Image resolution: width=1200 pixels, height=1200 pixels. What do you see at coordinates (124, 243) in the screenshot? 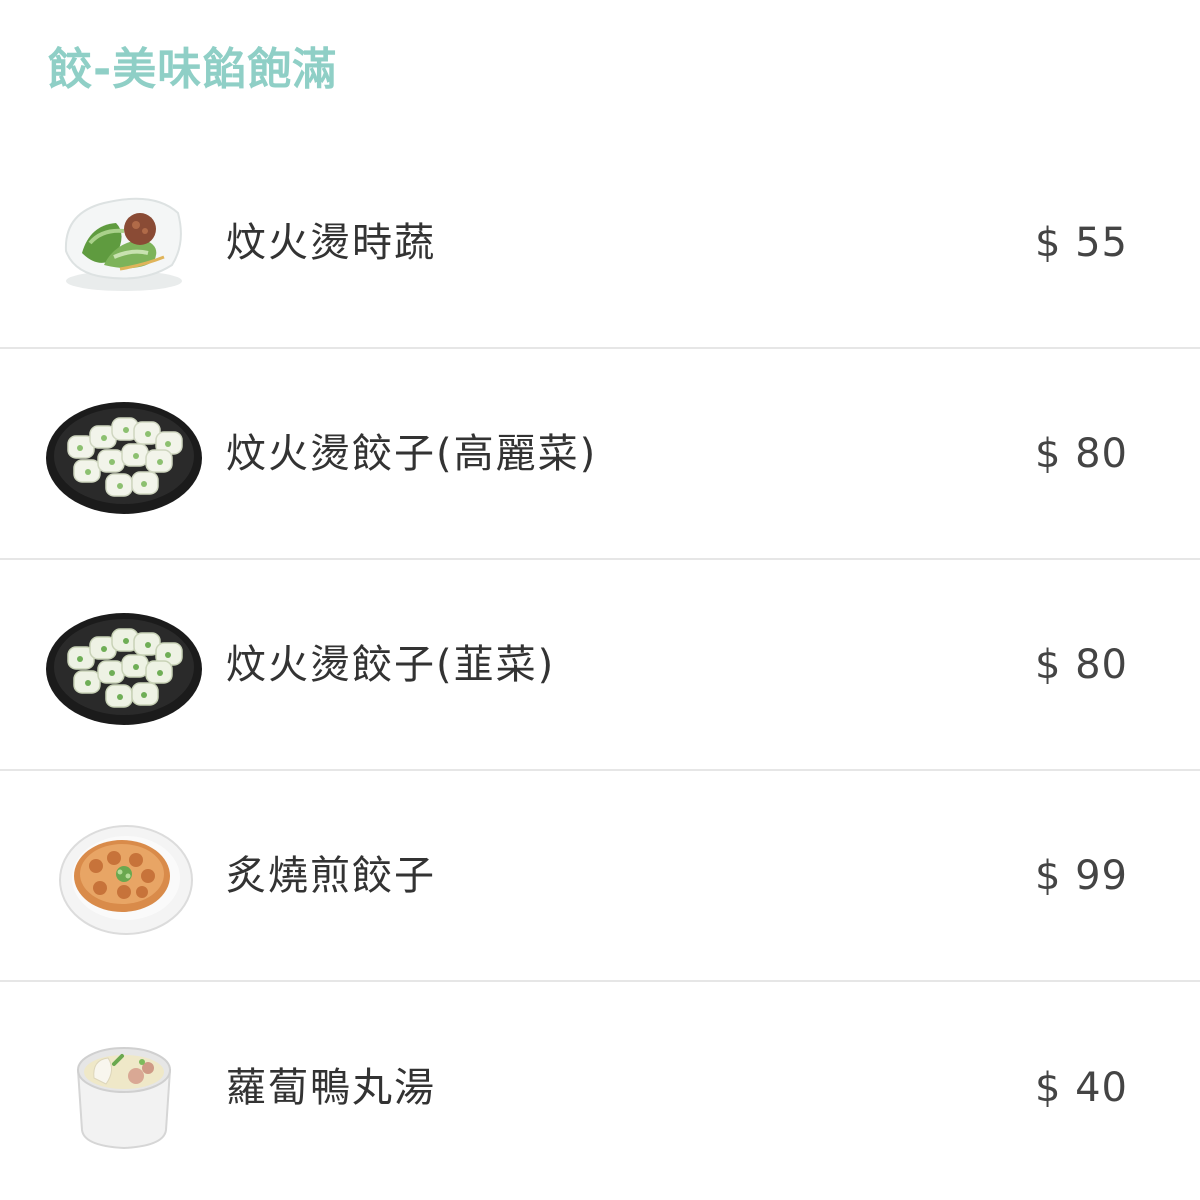
I see `blanched-greens-dish-icon` at bounding box center [124, 243].